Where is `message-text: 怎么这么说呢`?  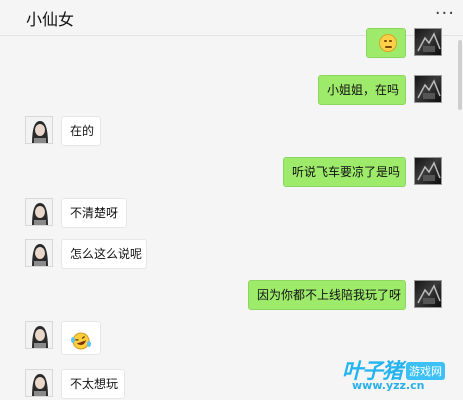
message-text: 怎么这么说呢 is located at coordinates (106, 254).